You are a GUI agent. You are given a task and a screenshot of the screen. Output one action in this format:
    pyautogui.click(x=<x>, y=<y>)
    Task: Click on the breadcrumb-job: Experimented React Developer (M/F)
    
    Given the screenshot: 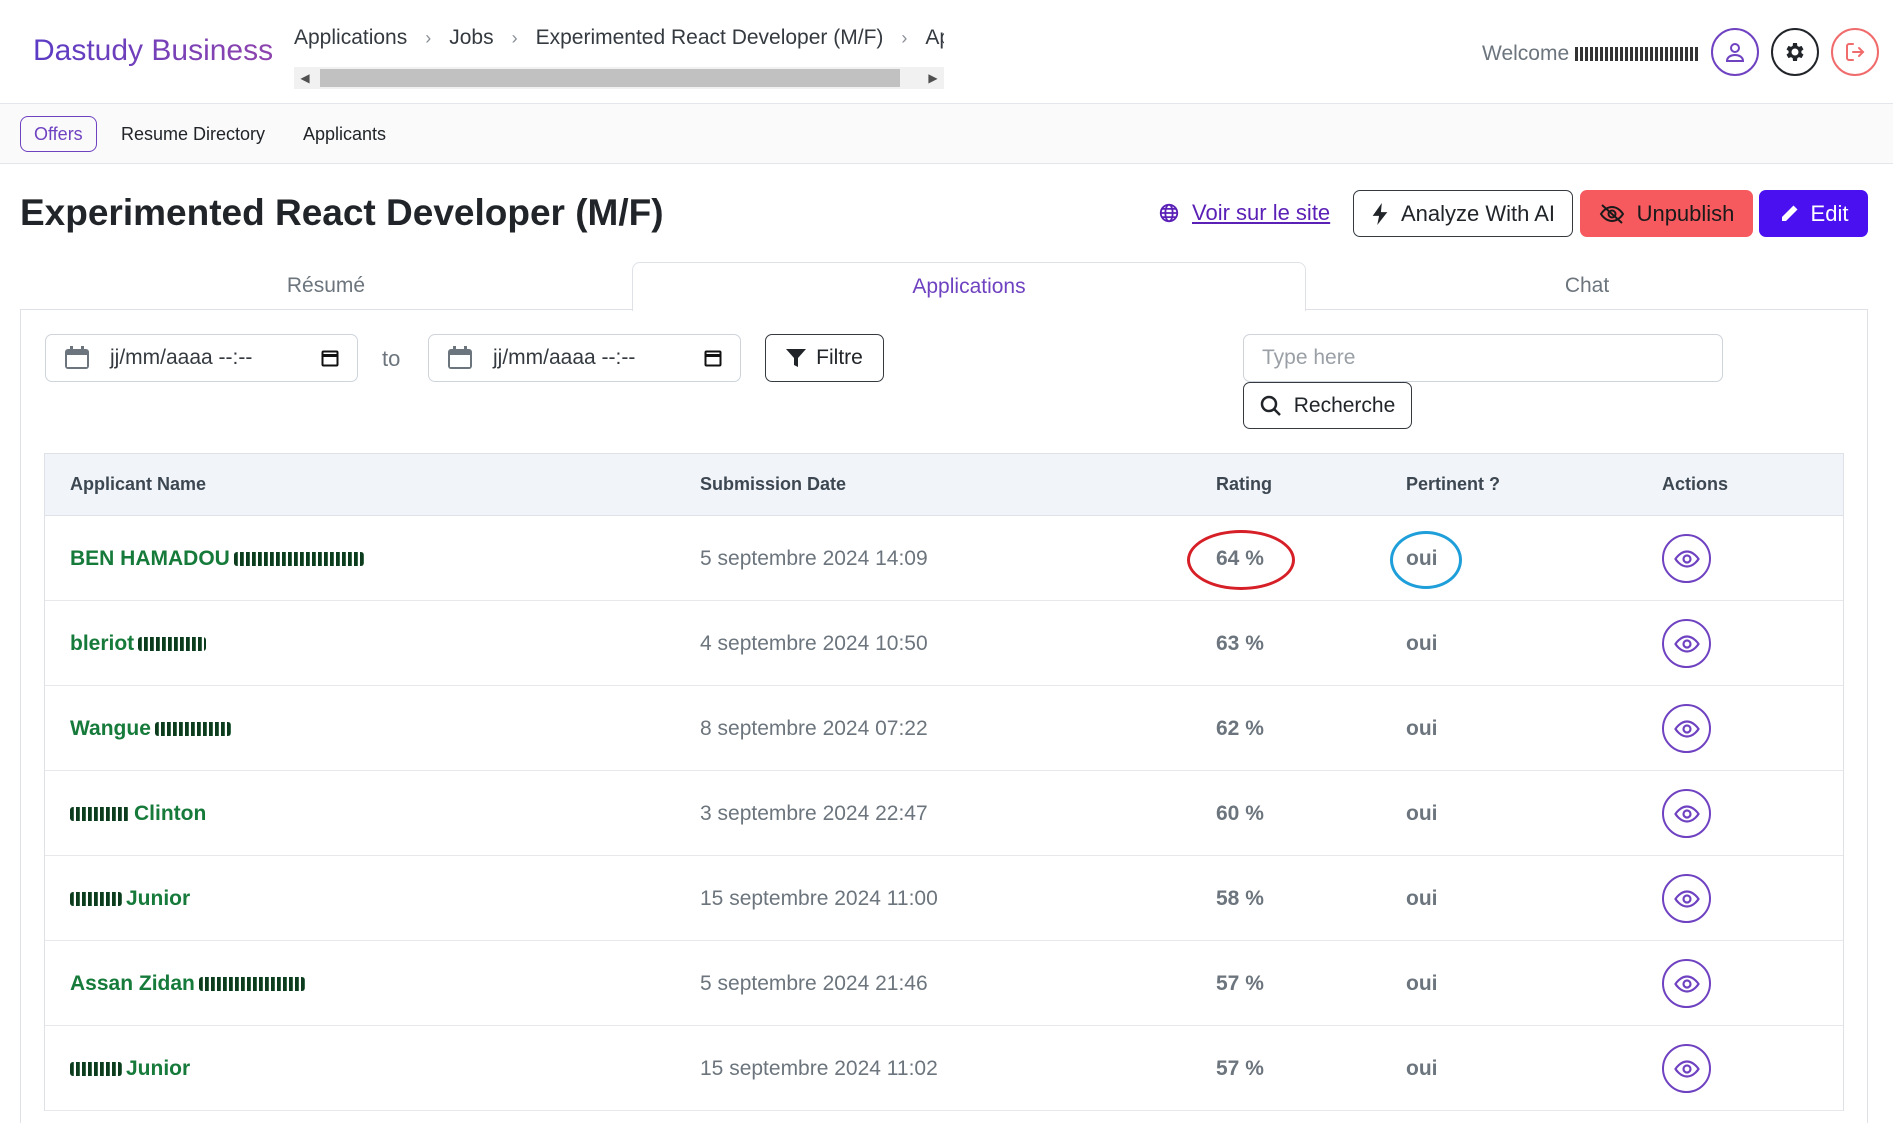 What is the action you would take?
    pyautogui.click(x=710, y=38)
    